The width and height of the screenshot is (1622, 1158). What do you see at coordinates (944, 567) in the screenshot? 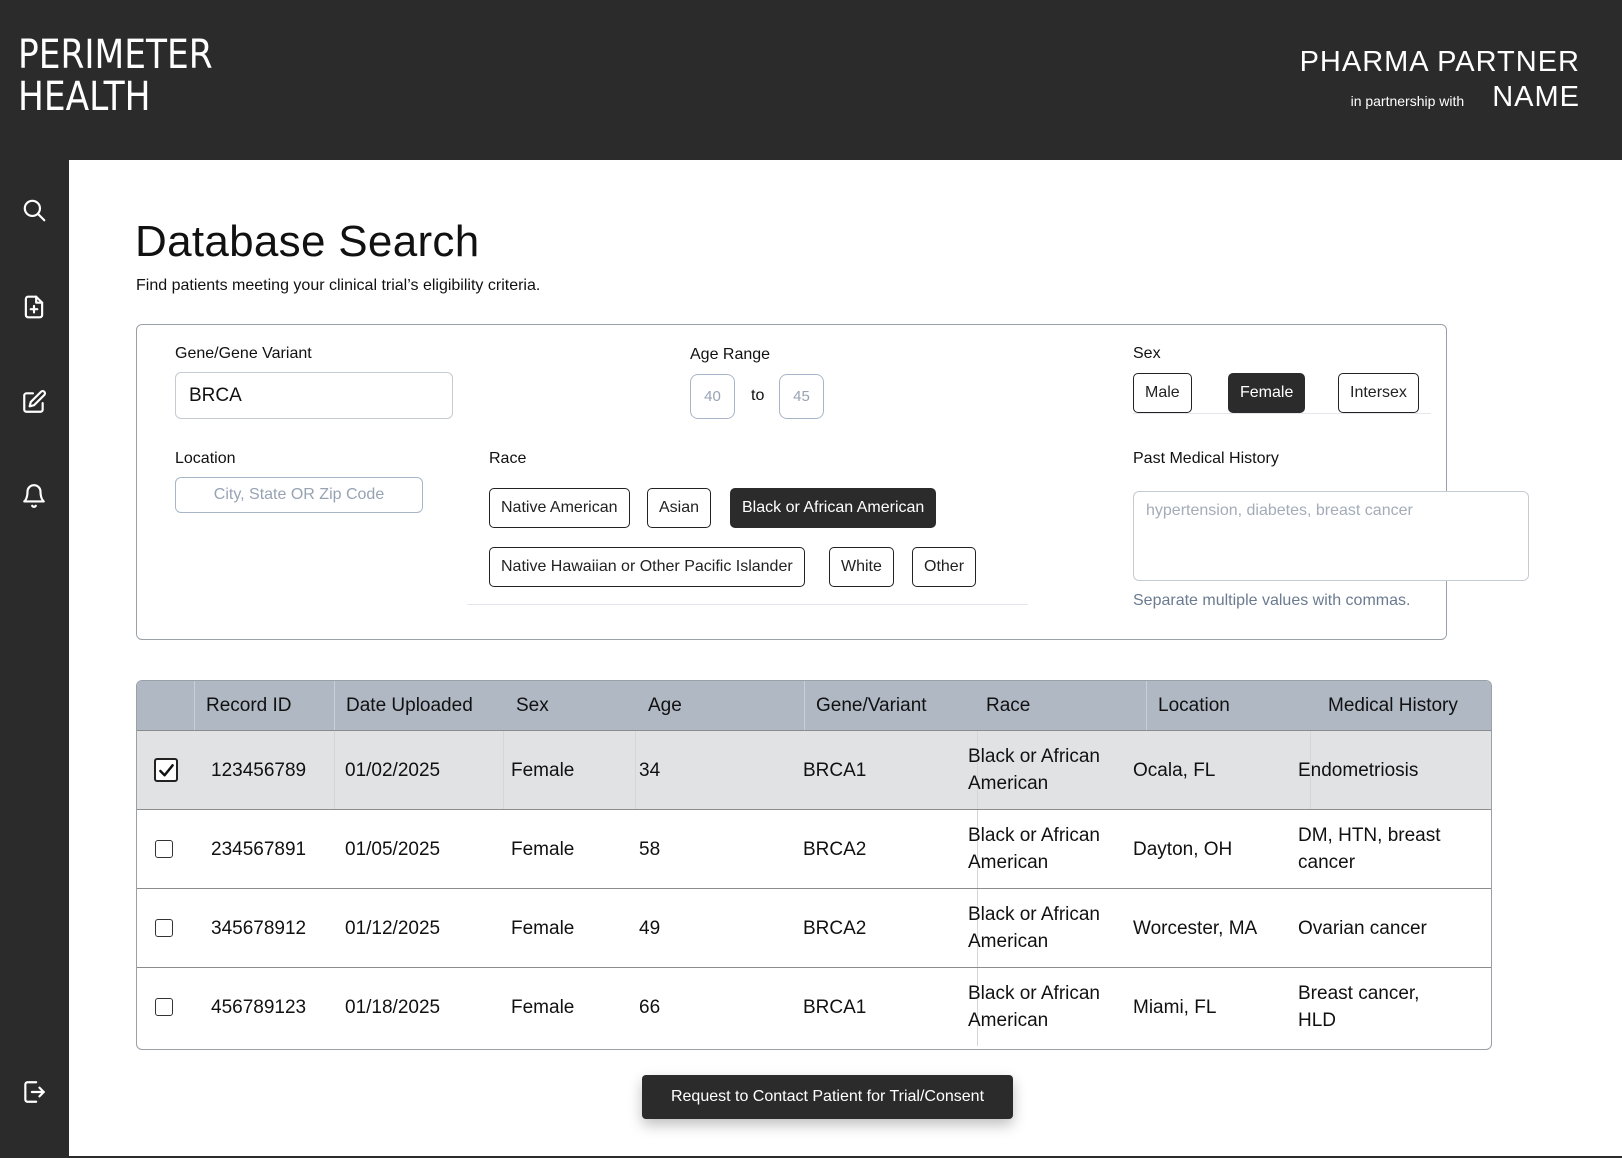
I see `race-option-other: Other` at bounding box center [944, 567].